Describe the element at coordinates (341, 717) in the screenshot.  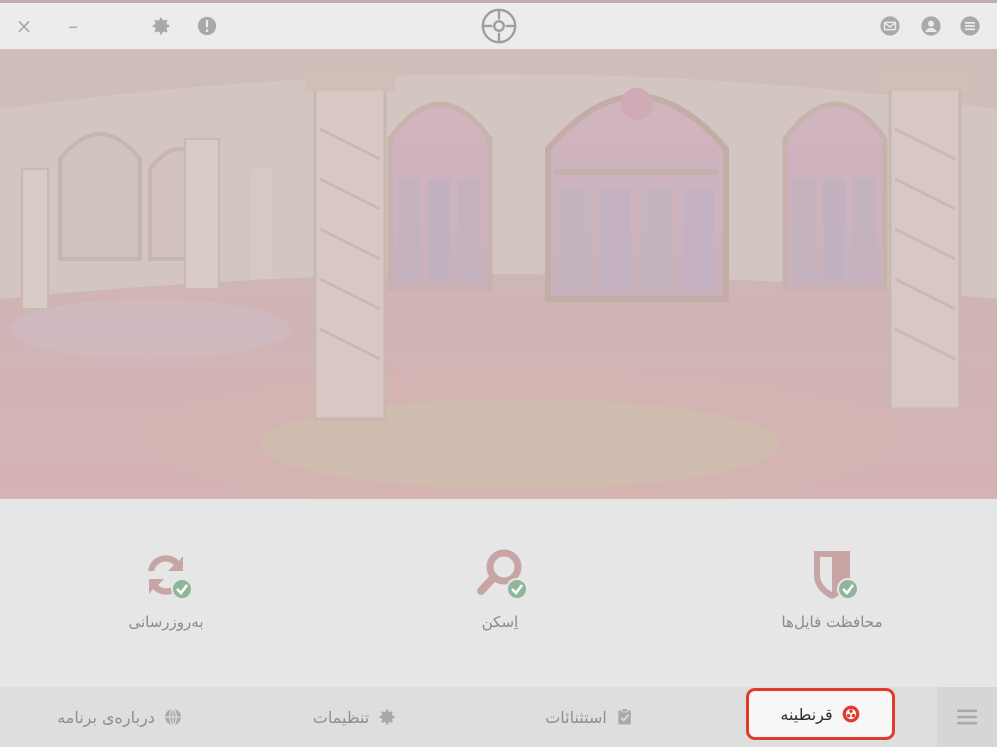
I see `nav-settings-label: تنظیمات` at that location.